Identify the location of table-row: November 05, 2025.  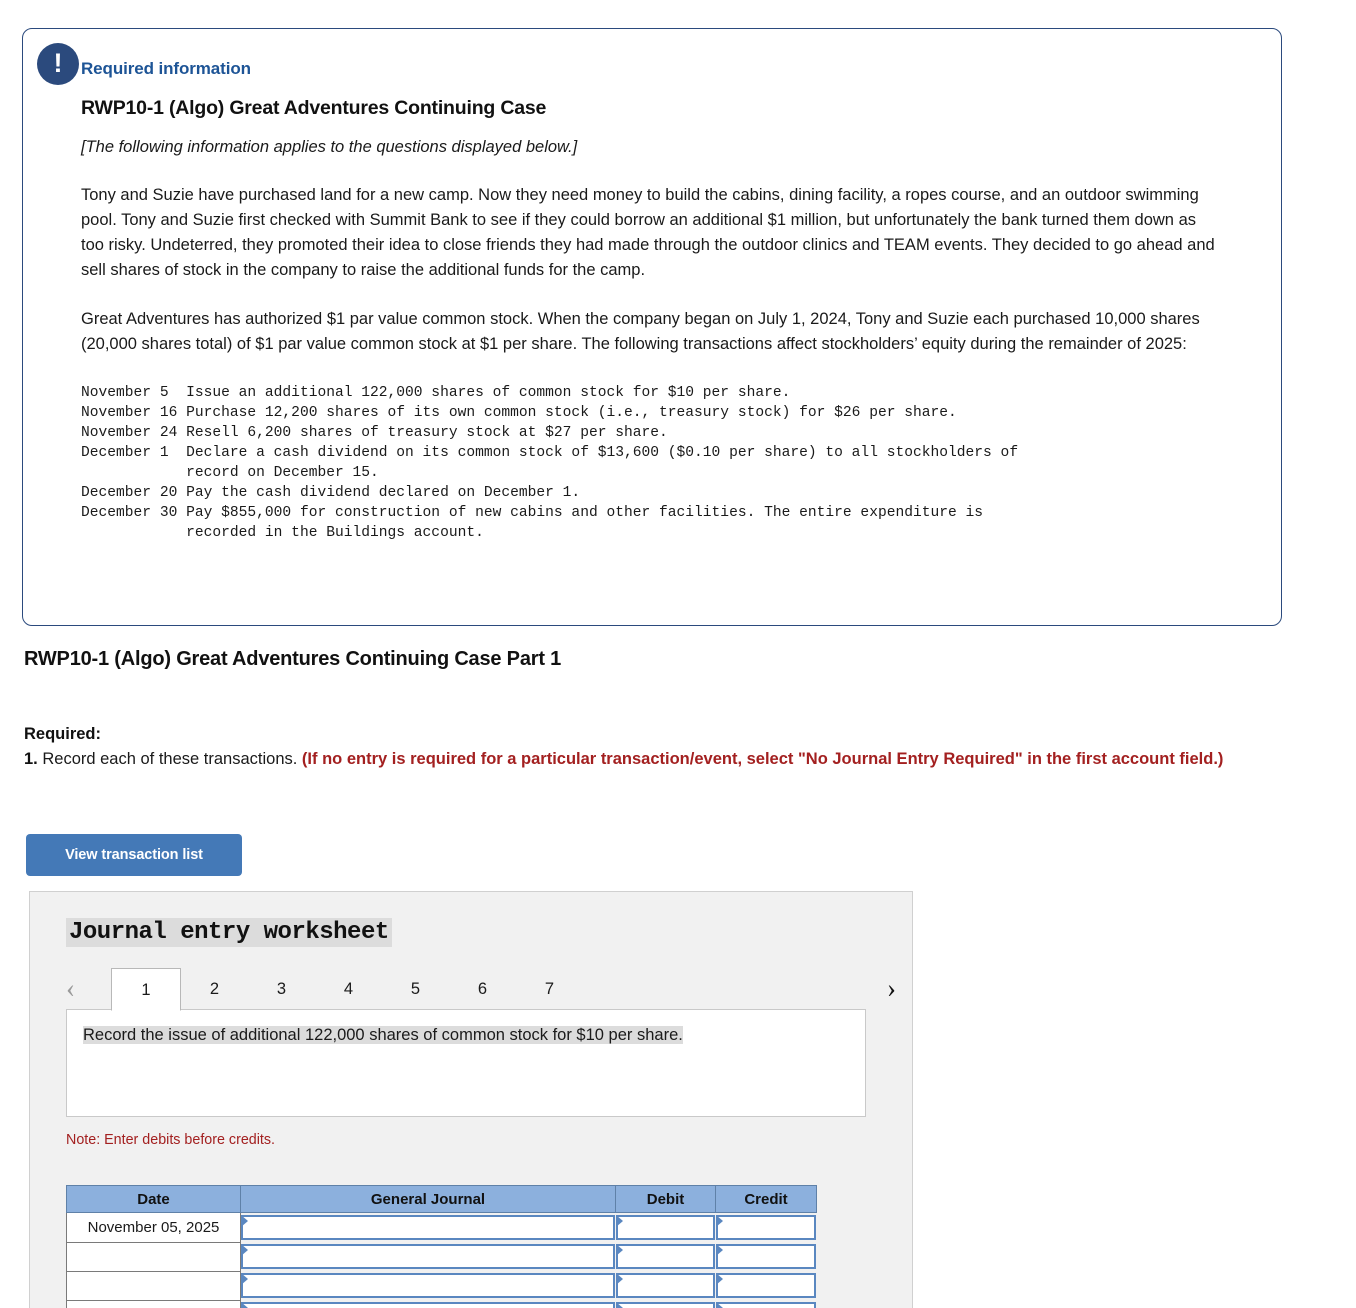
(441, 1227).